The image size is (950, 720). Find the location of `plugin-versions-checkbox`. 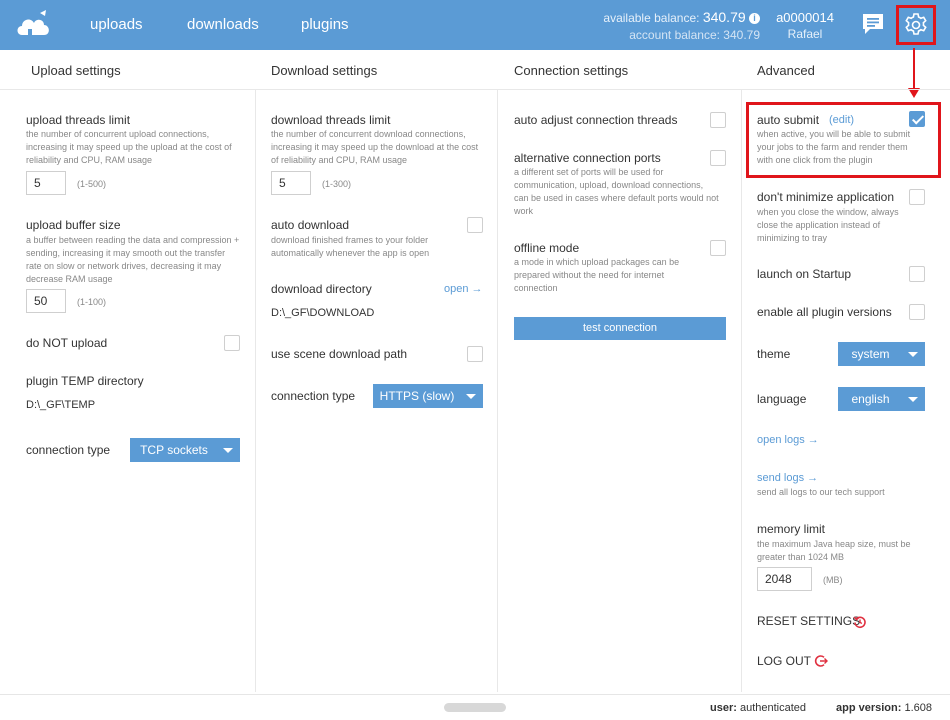

plugin-versions-checkbox is located at coordinates (917, 312).